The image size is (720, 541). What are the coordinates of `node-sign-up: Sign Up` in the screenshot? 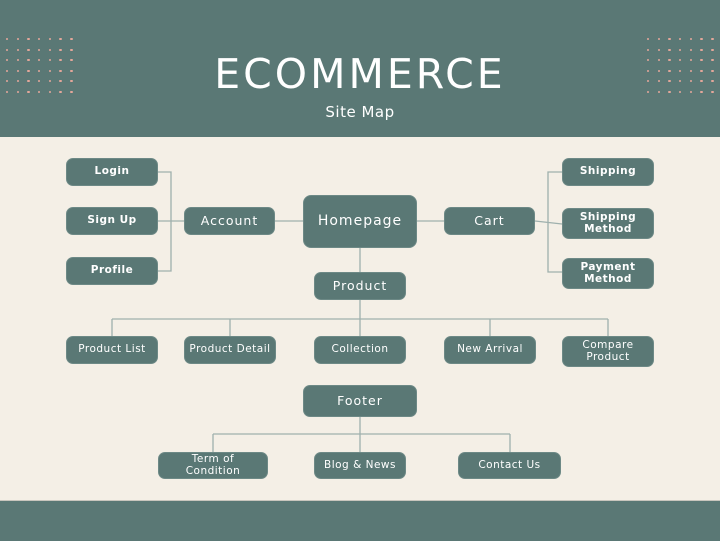 It's located at (112, 221).